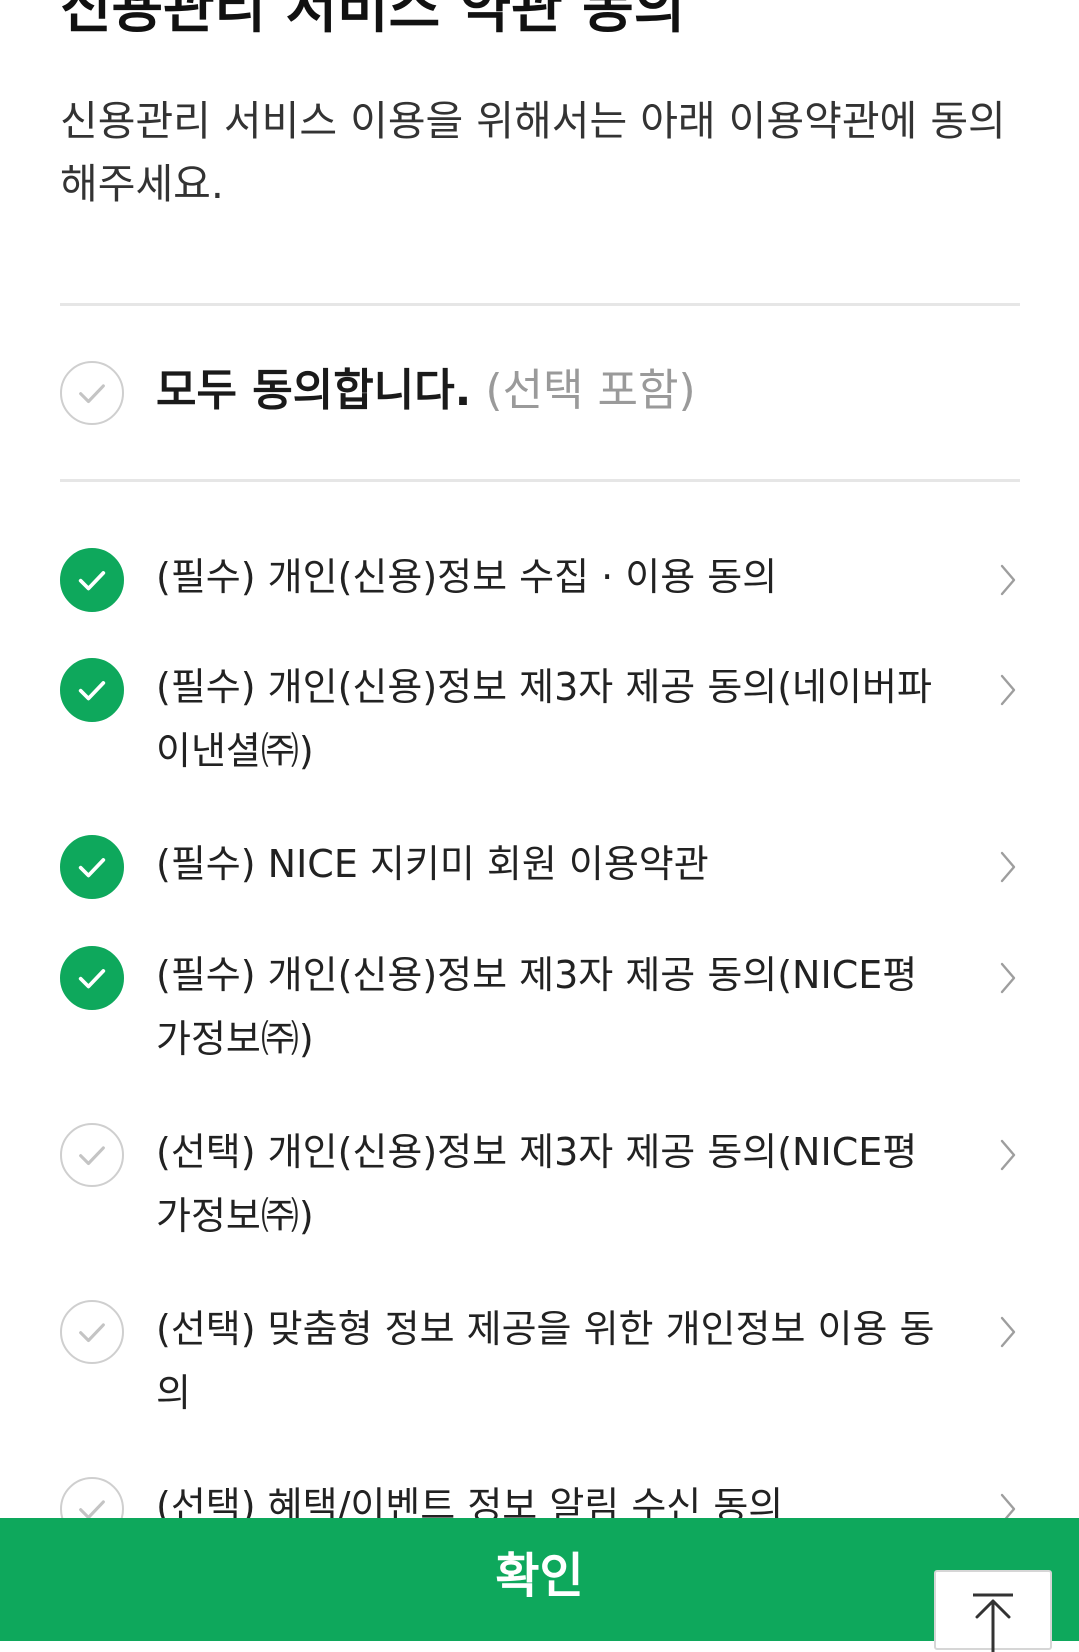 Image resolution: width=1079 pixels, height=1652 pixels. Describe the element at coordinates (545, 1361) in the screenshot. I see `term-label: (선택) 맞춤형 정보 제공을 위한 개인정보 이용 동의` at that location.